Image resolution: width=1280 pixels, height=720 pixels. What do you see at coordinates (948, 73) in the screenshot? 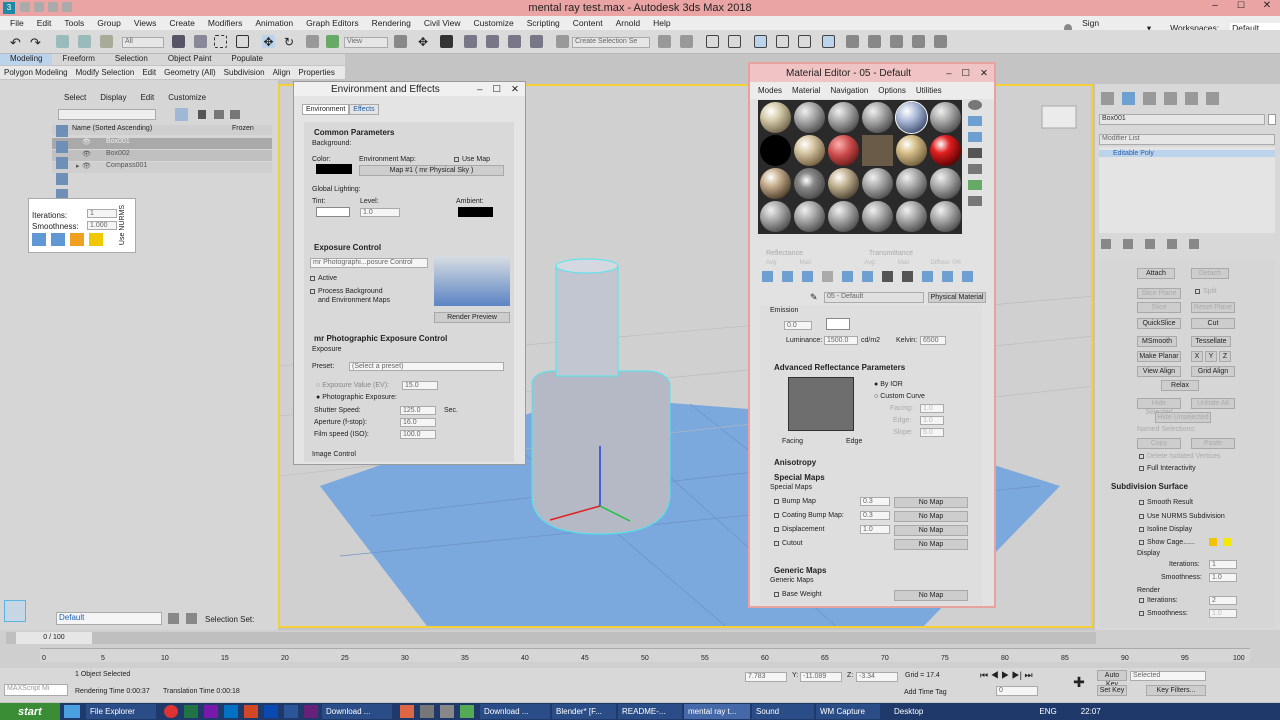
I see `mat-minimize-button: –` at bounding box center [948, 73].